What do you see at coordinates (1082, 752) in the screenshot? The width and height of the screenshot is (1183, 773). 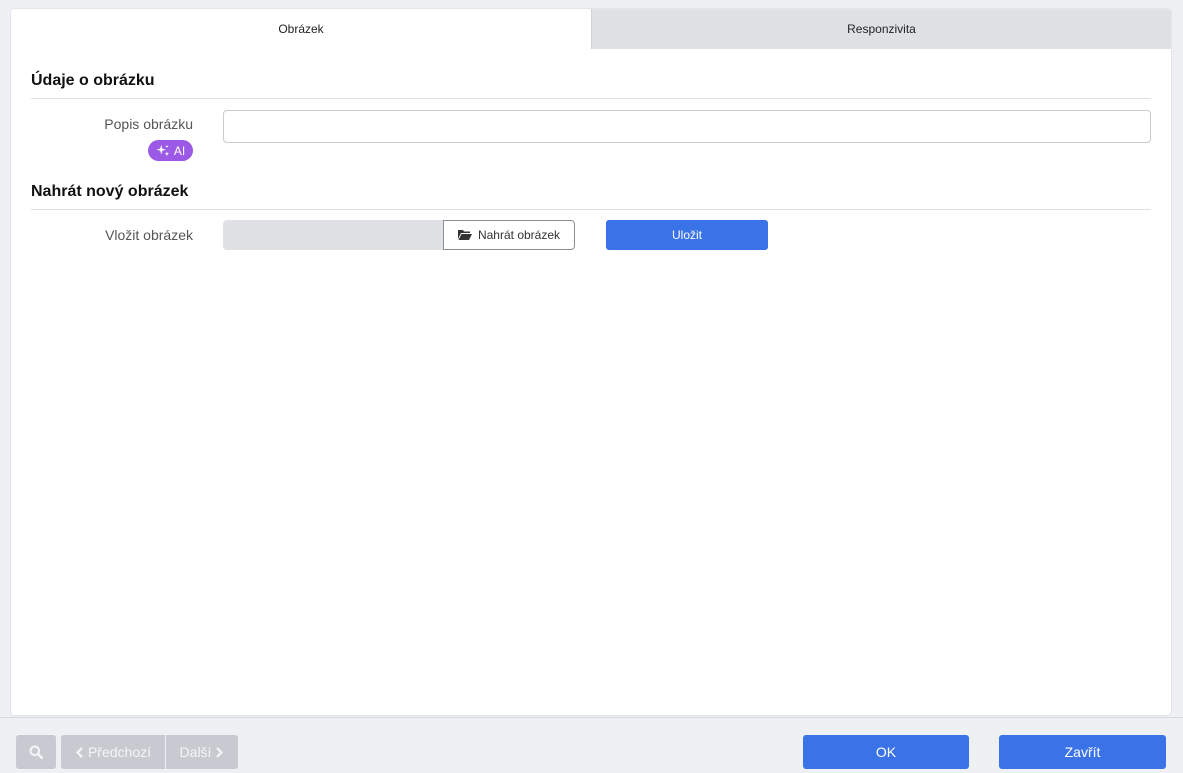 I see `close-button: Zavřít` at bounding box center [1082, 752].